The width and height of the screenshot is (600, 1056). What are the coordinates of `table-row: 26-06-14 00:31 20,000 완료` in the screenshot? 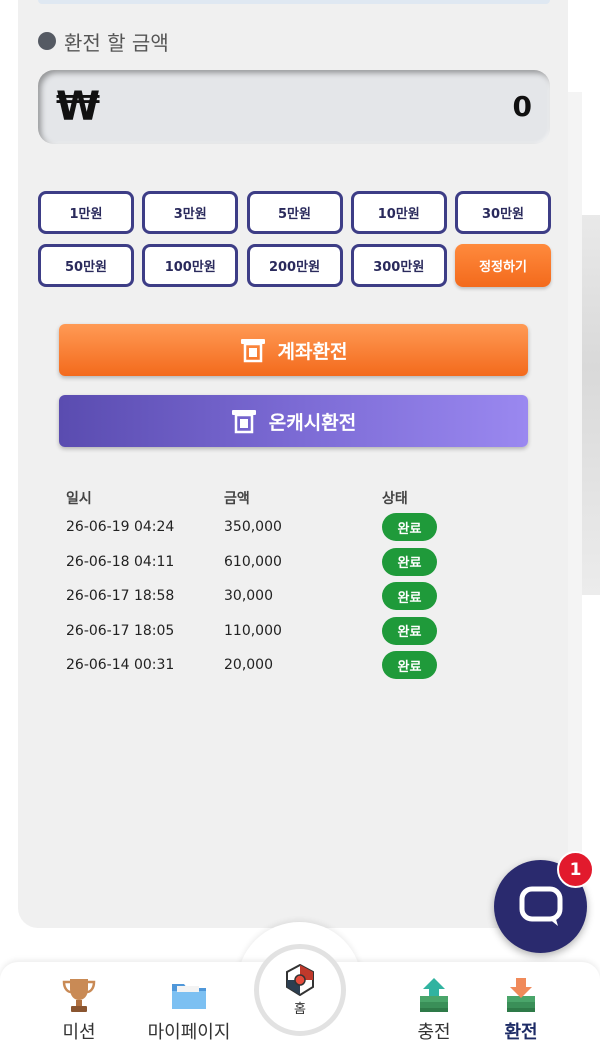 It's located at (266, 665).